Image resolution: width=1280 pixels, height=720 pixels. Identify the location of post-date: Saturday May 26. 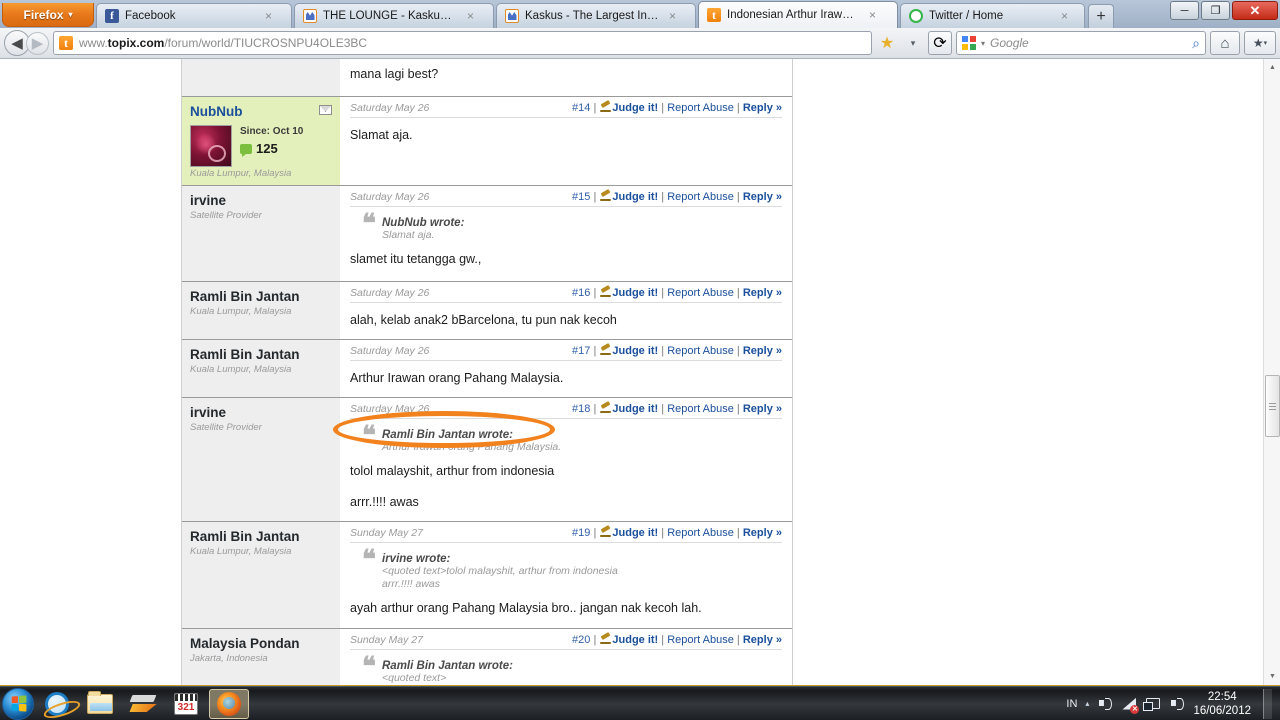
(390, 293).